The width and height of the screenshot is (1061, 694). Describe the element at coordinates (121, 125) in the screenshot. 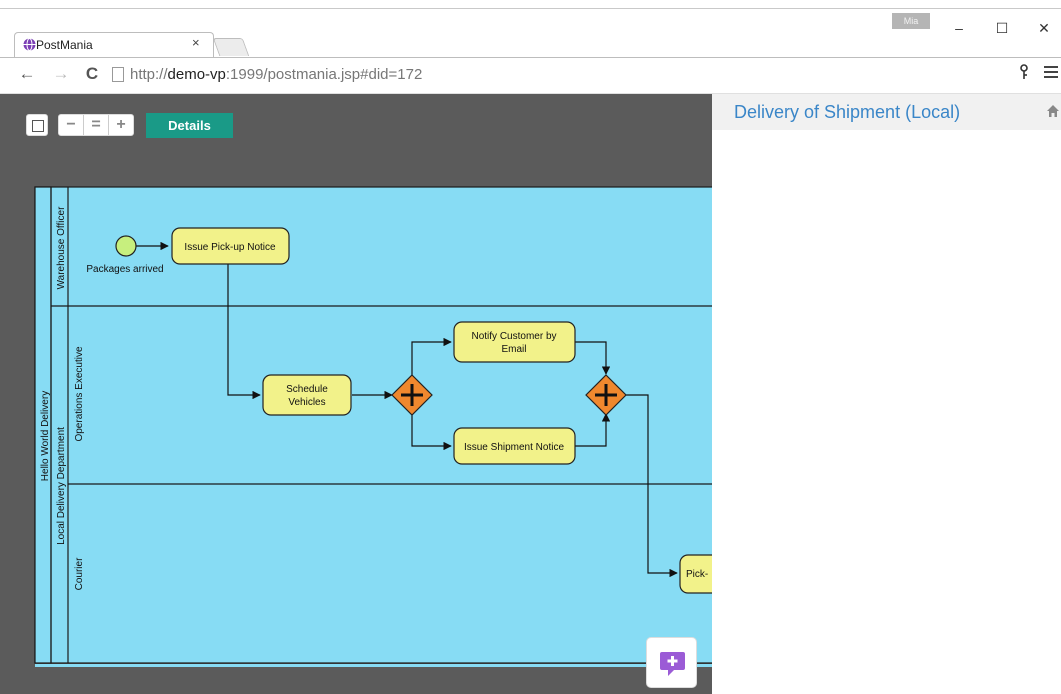

I see `zoom-in-button: +` at that location.